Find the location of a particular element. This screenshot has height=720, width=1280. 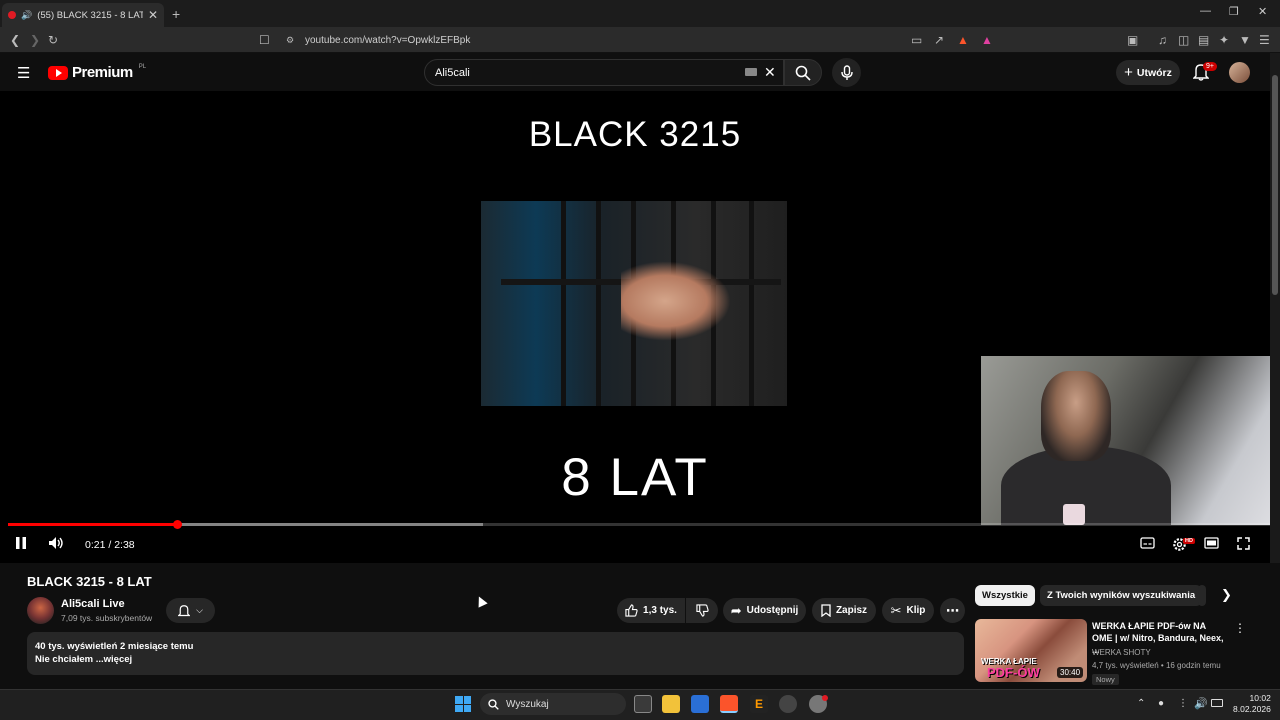

like-count: 1,3 tys. is located at coordinates (660, 610).